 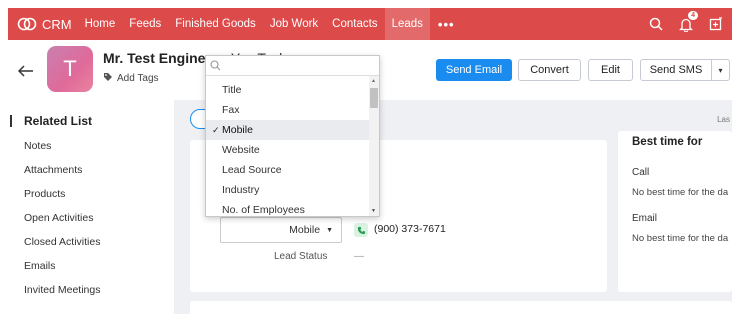 What do you see at coordinates (301, 256) in the screenshot?
I see `lead-status-label: Lead Status` at bounding box center [301, 256].